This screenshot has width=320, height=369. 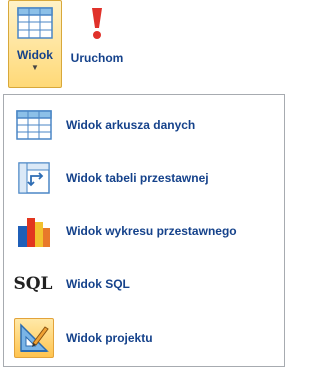 I want to click on run-button: Uruchom, so click(x=97, y=44).